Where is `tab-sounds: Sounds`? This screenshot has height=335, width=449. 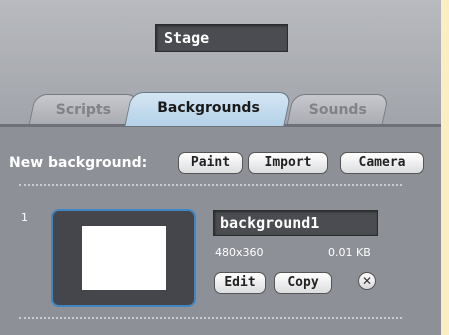 tab-sounds: Sounds is located at coordinates (338, 109).